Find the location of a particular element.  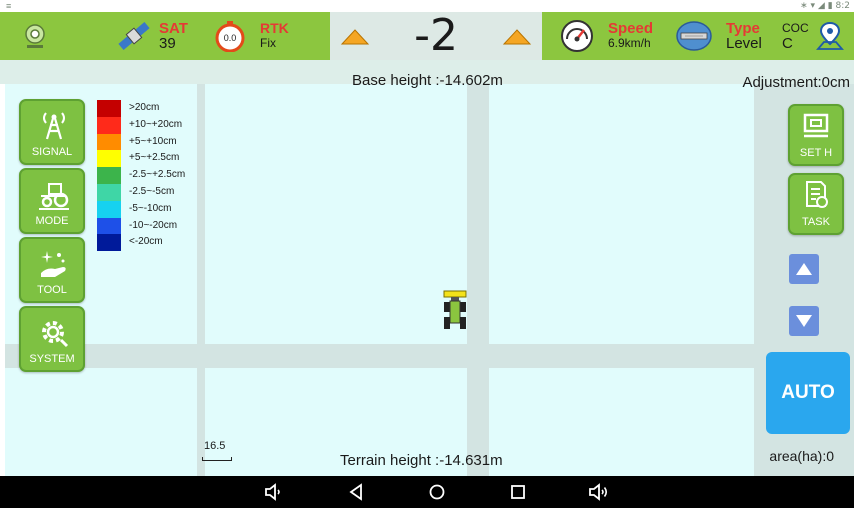

signal-button: SIGNAL is located at coordinates (52, 132).